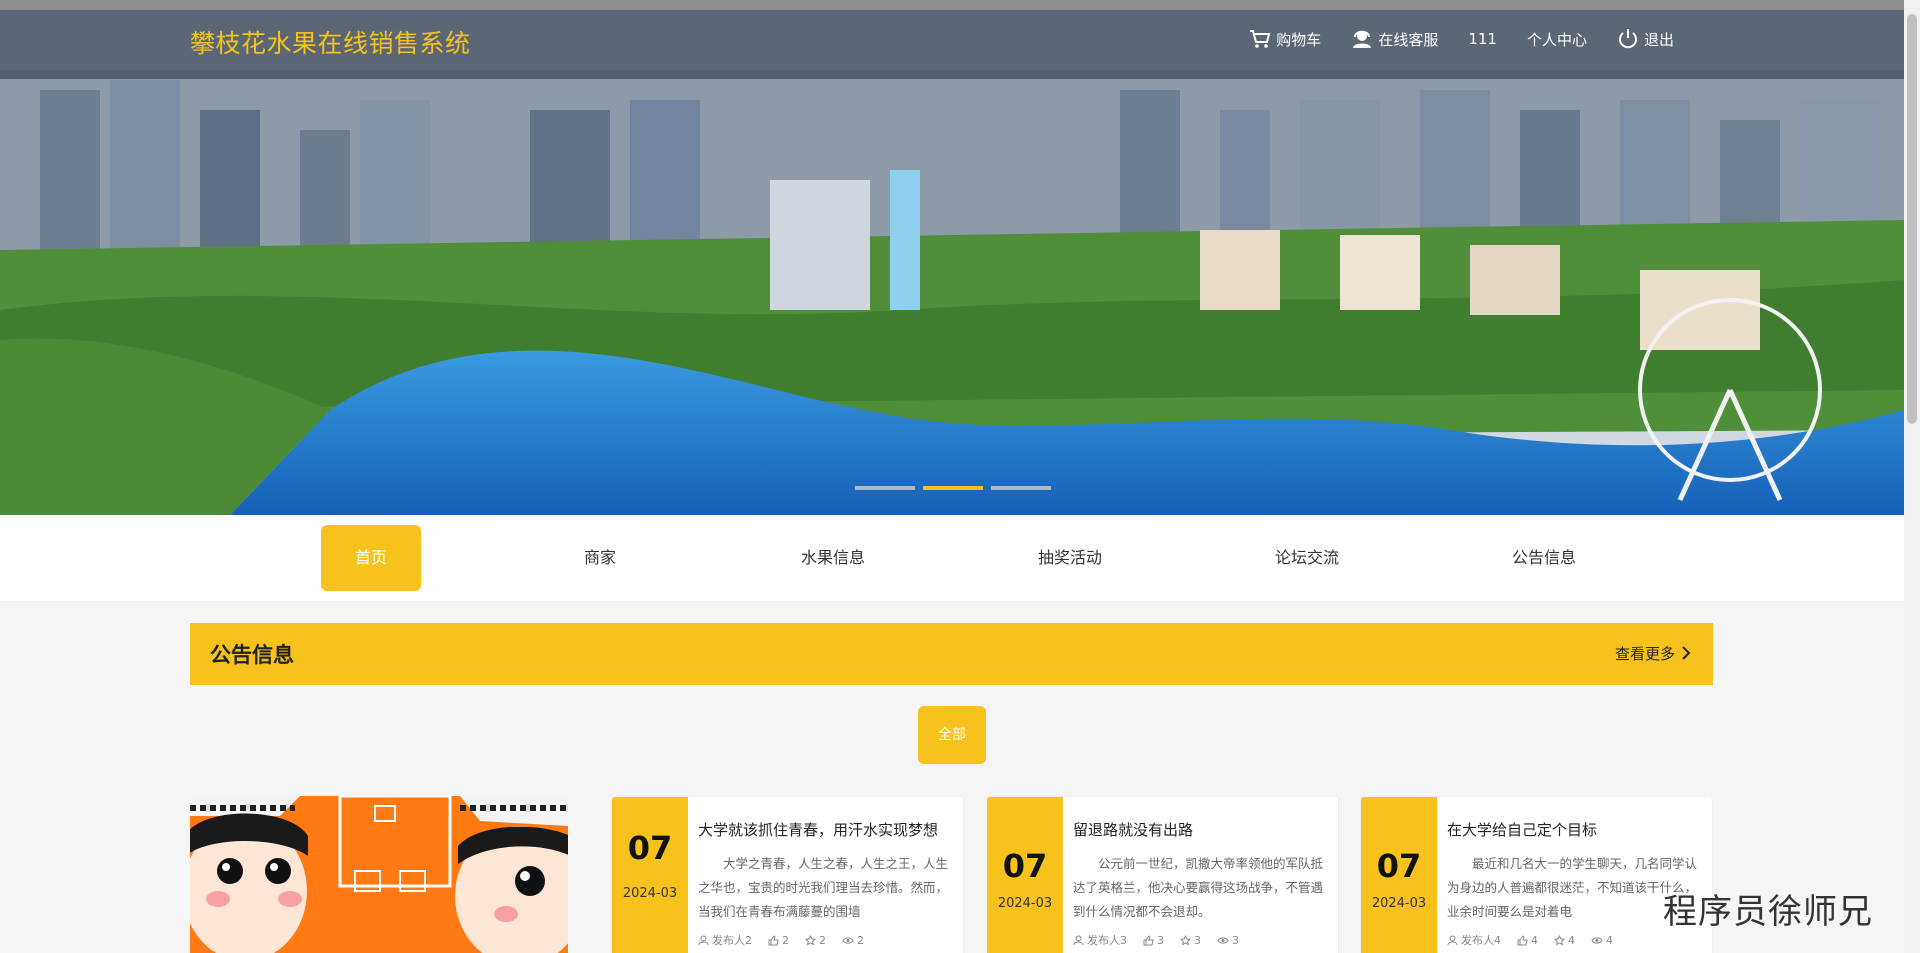 The image size is (1920, 953). I want to click on service-label: 在线客服, so click(1408, 39).